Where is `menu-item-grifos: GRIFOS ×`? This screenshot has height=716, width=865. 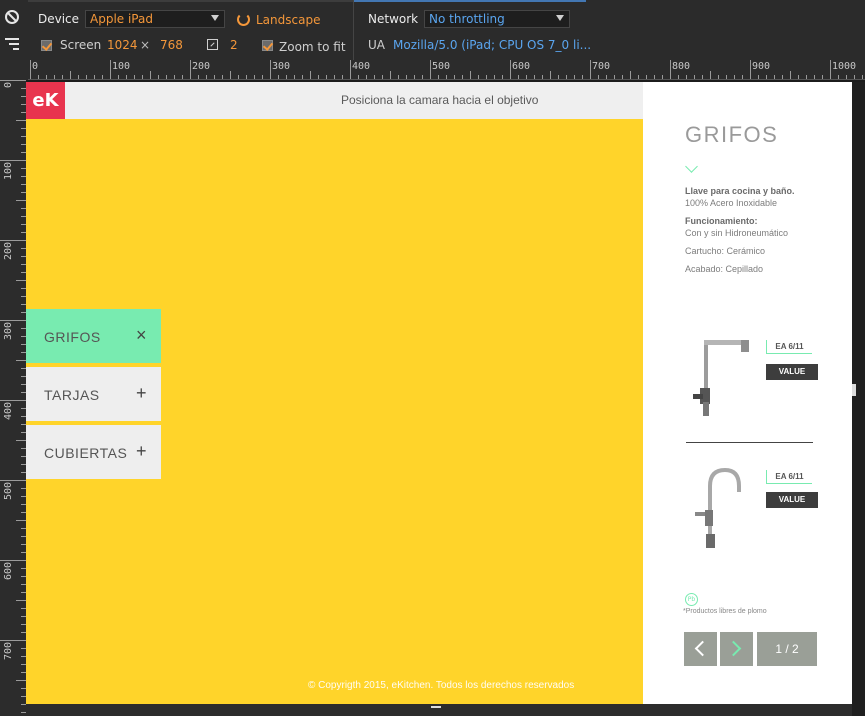
menu-item-grifos: GRIFOS × is located at coordinates (93, 336).